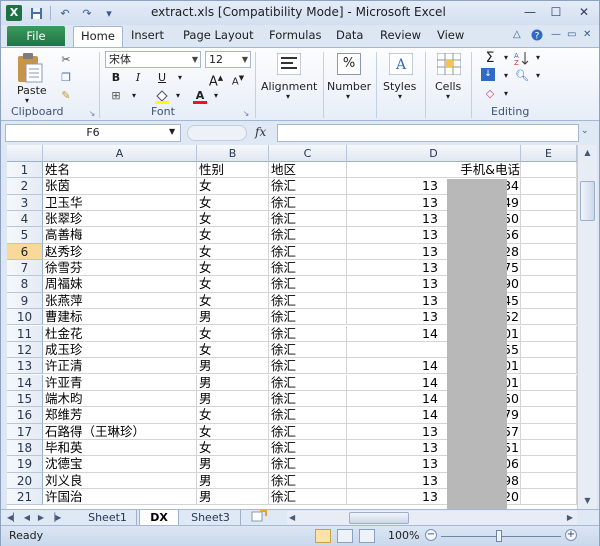 The width and height of the screenshot is (600, 546). I want to click on row-header: 3, so click(25, 202).